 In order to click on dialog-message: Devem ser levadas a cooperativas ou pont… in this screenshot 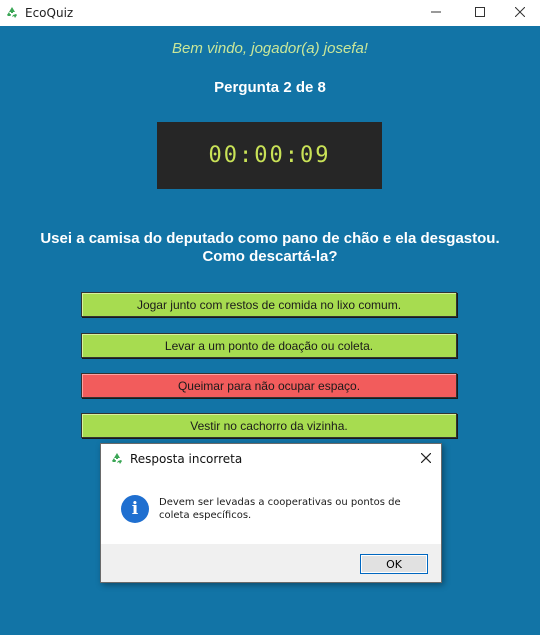, I will do `click(280, 509)`.